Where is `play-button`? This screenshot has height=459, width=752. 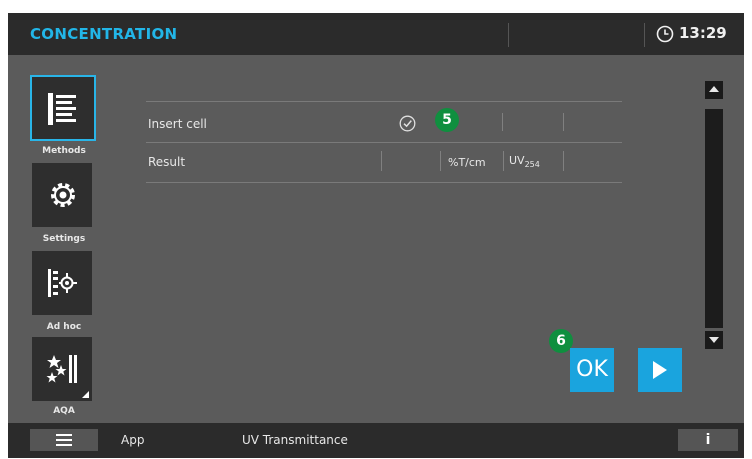
play-button is located at coordinates (660, 370).